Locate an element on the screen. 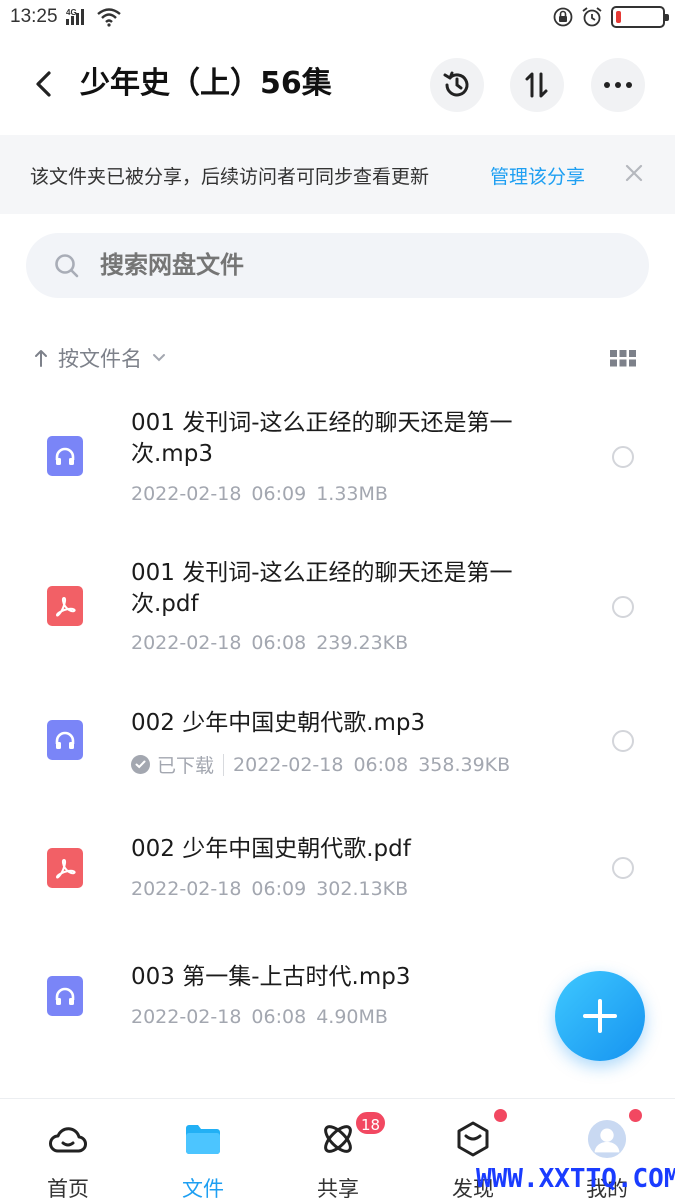  plus-icon is located at coordinates (600, 1016).